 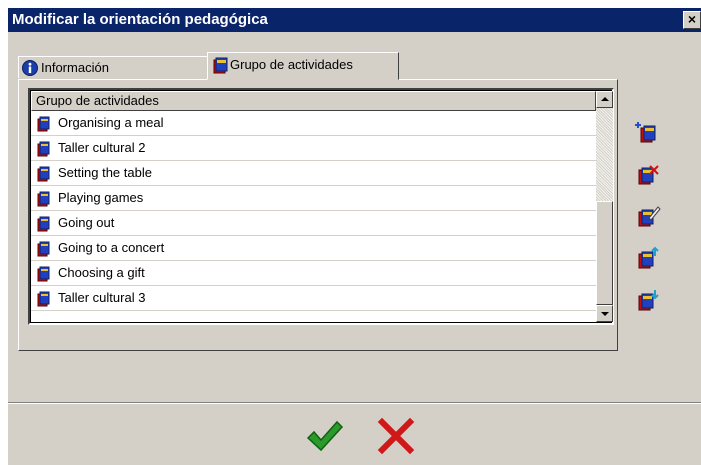 I want to click on move-down-icon, so click(x=647, y=301).